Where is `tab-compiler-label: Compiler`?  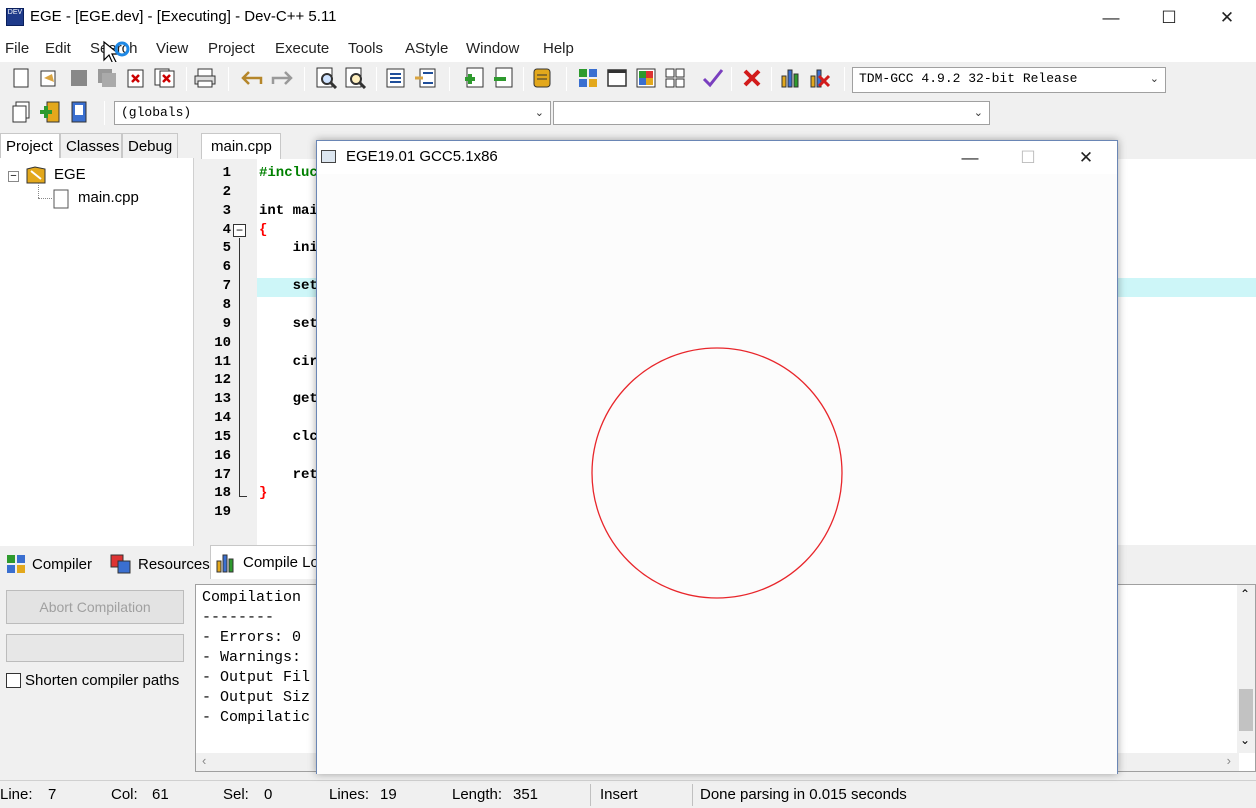 tab-compiler-label: Compiler is located at coordinates (62, 564).